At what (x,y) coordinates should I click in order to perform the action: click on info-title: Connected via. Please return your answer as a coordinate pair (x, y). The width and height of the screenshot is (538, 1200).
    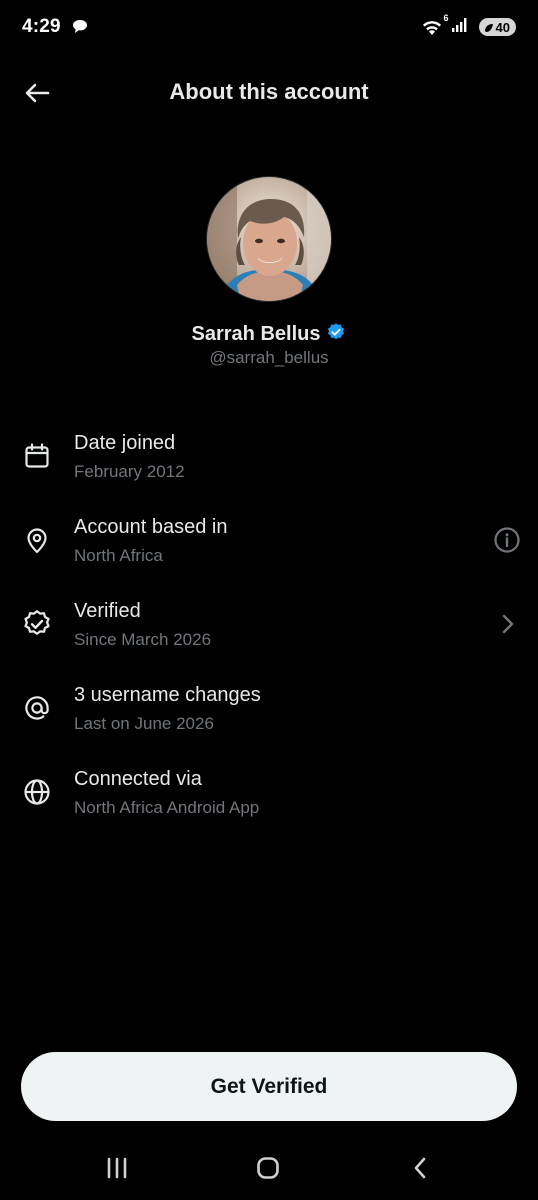
    Looking at the image, I should click on (138, 779).